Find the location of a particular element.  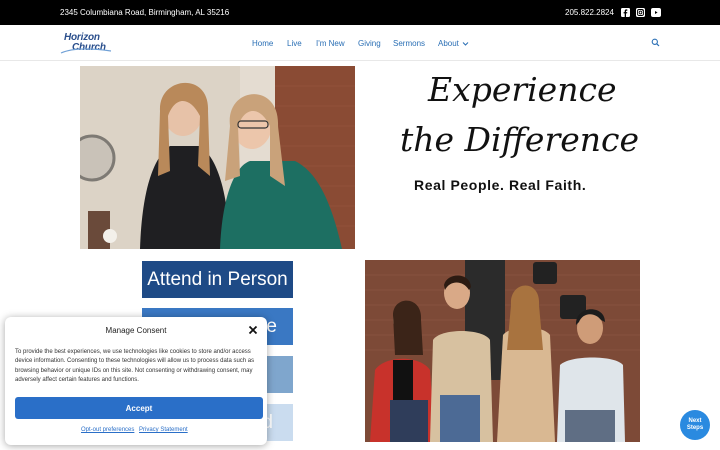

hero-script-line1: Experience is located at coordinates (522, 89).